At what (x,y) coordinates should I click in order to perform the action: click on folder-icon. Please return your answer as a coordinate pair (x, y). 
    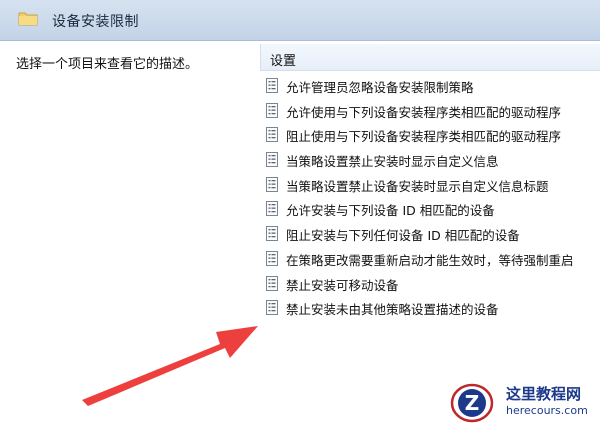
    Looking at the image, I should click on (28, 19).